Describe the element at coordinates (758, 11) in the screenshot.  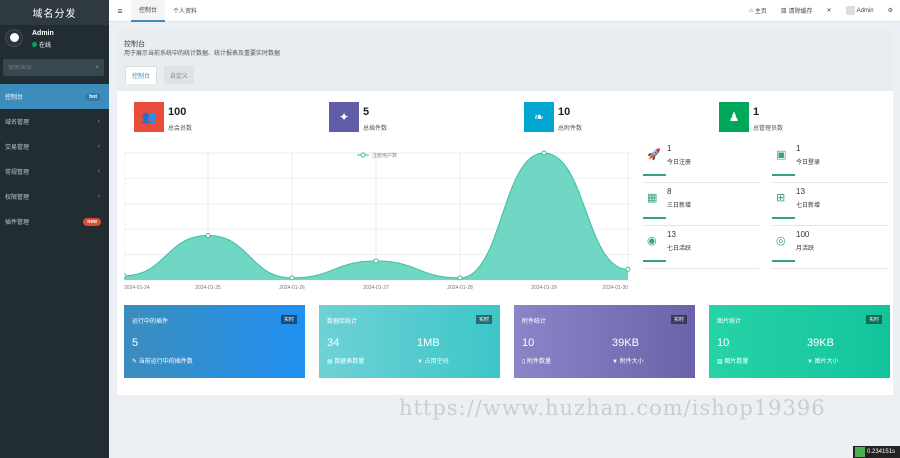
I see `home-link: ⌂ 主页` at that location.